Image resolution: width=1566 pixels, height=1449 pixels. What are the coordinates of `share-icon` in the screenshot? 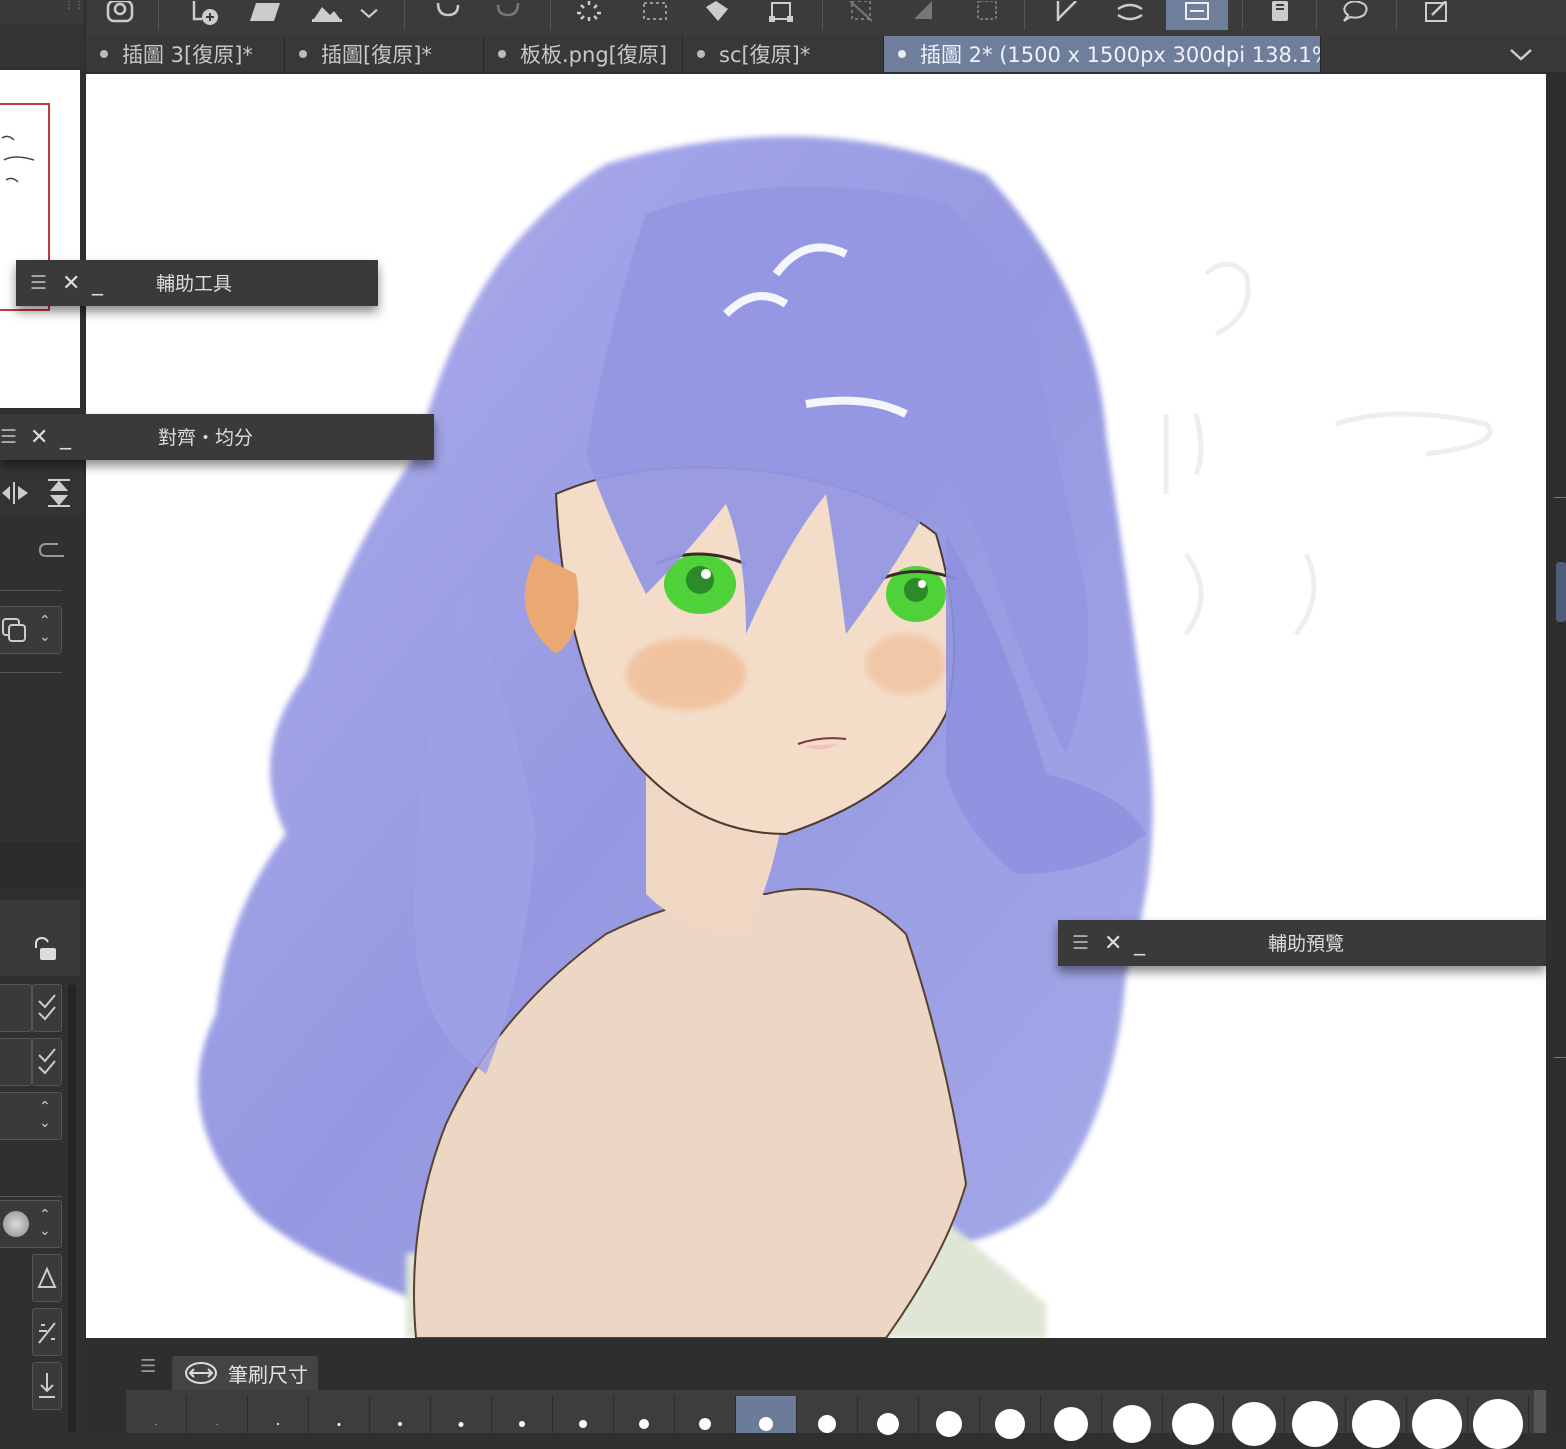 It's located at (1437, 15).